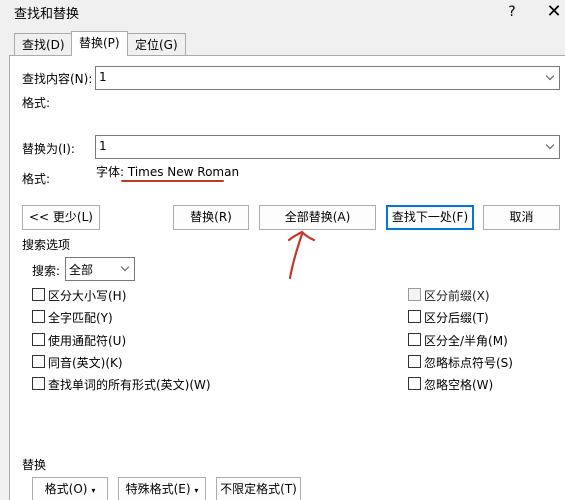  What do you see at coordinates (38, 294) in the screenshot?
I see `match-case-checkbox` at bounding box center [38, 294].